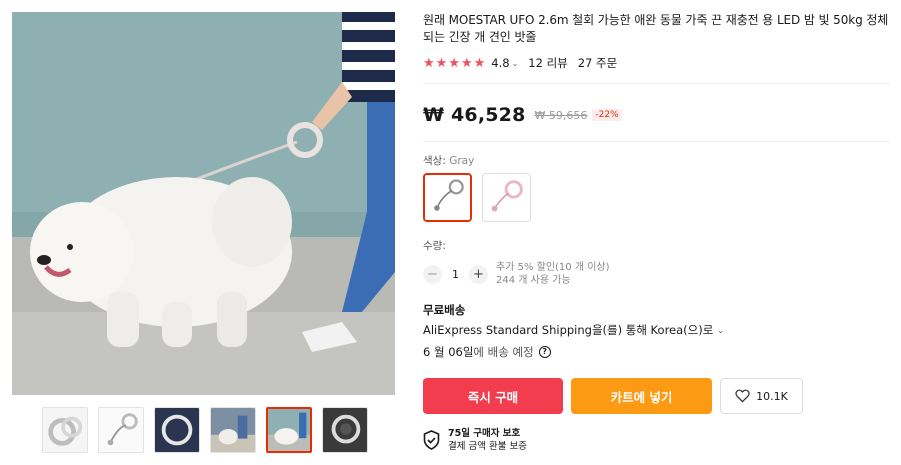  I want to click on heart-icon, so click(742, 396).